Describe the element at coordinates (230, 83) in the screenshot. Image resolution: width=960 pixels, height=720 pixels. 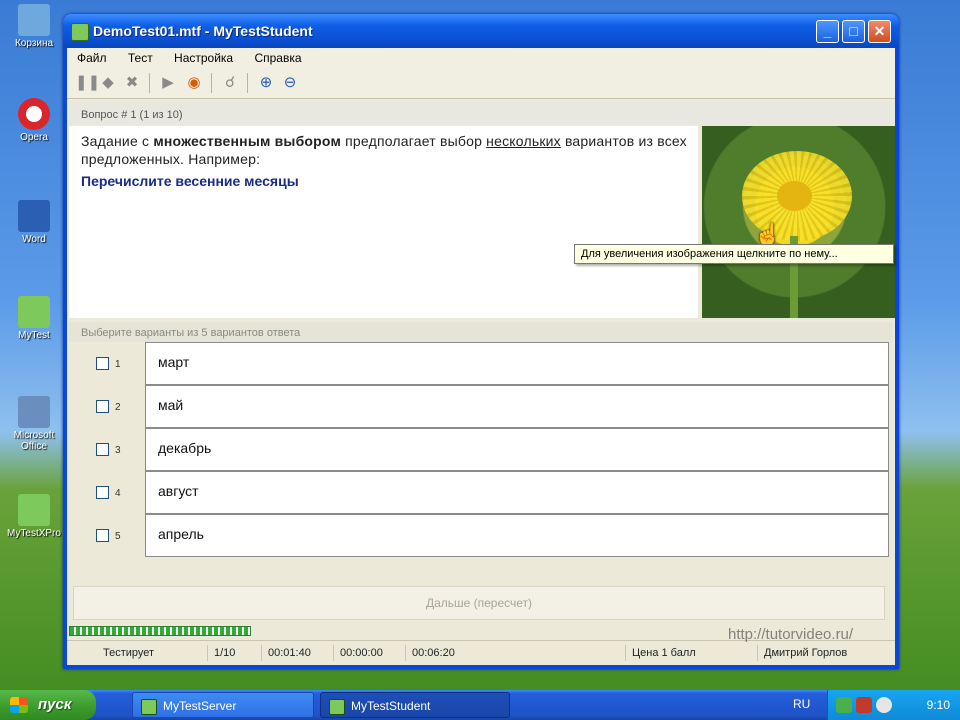
I see `hint-icon: ☌` at that location.